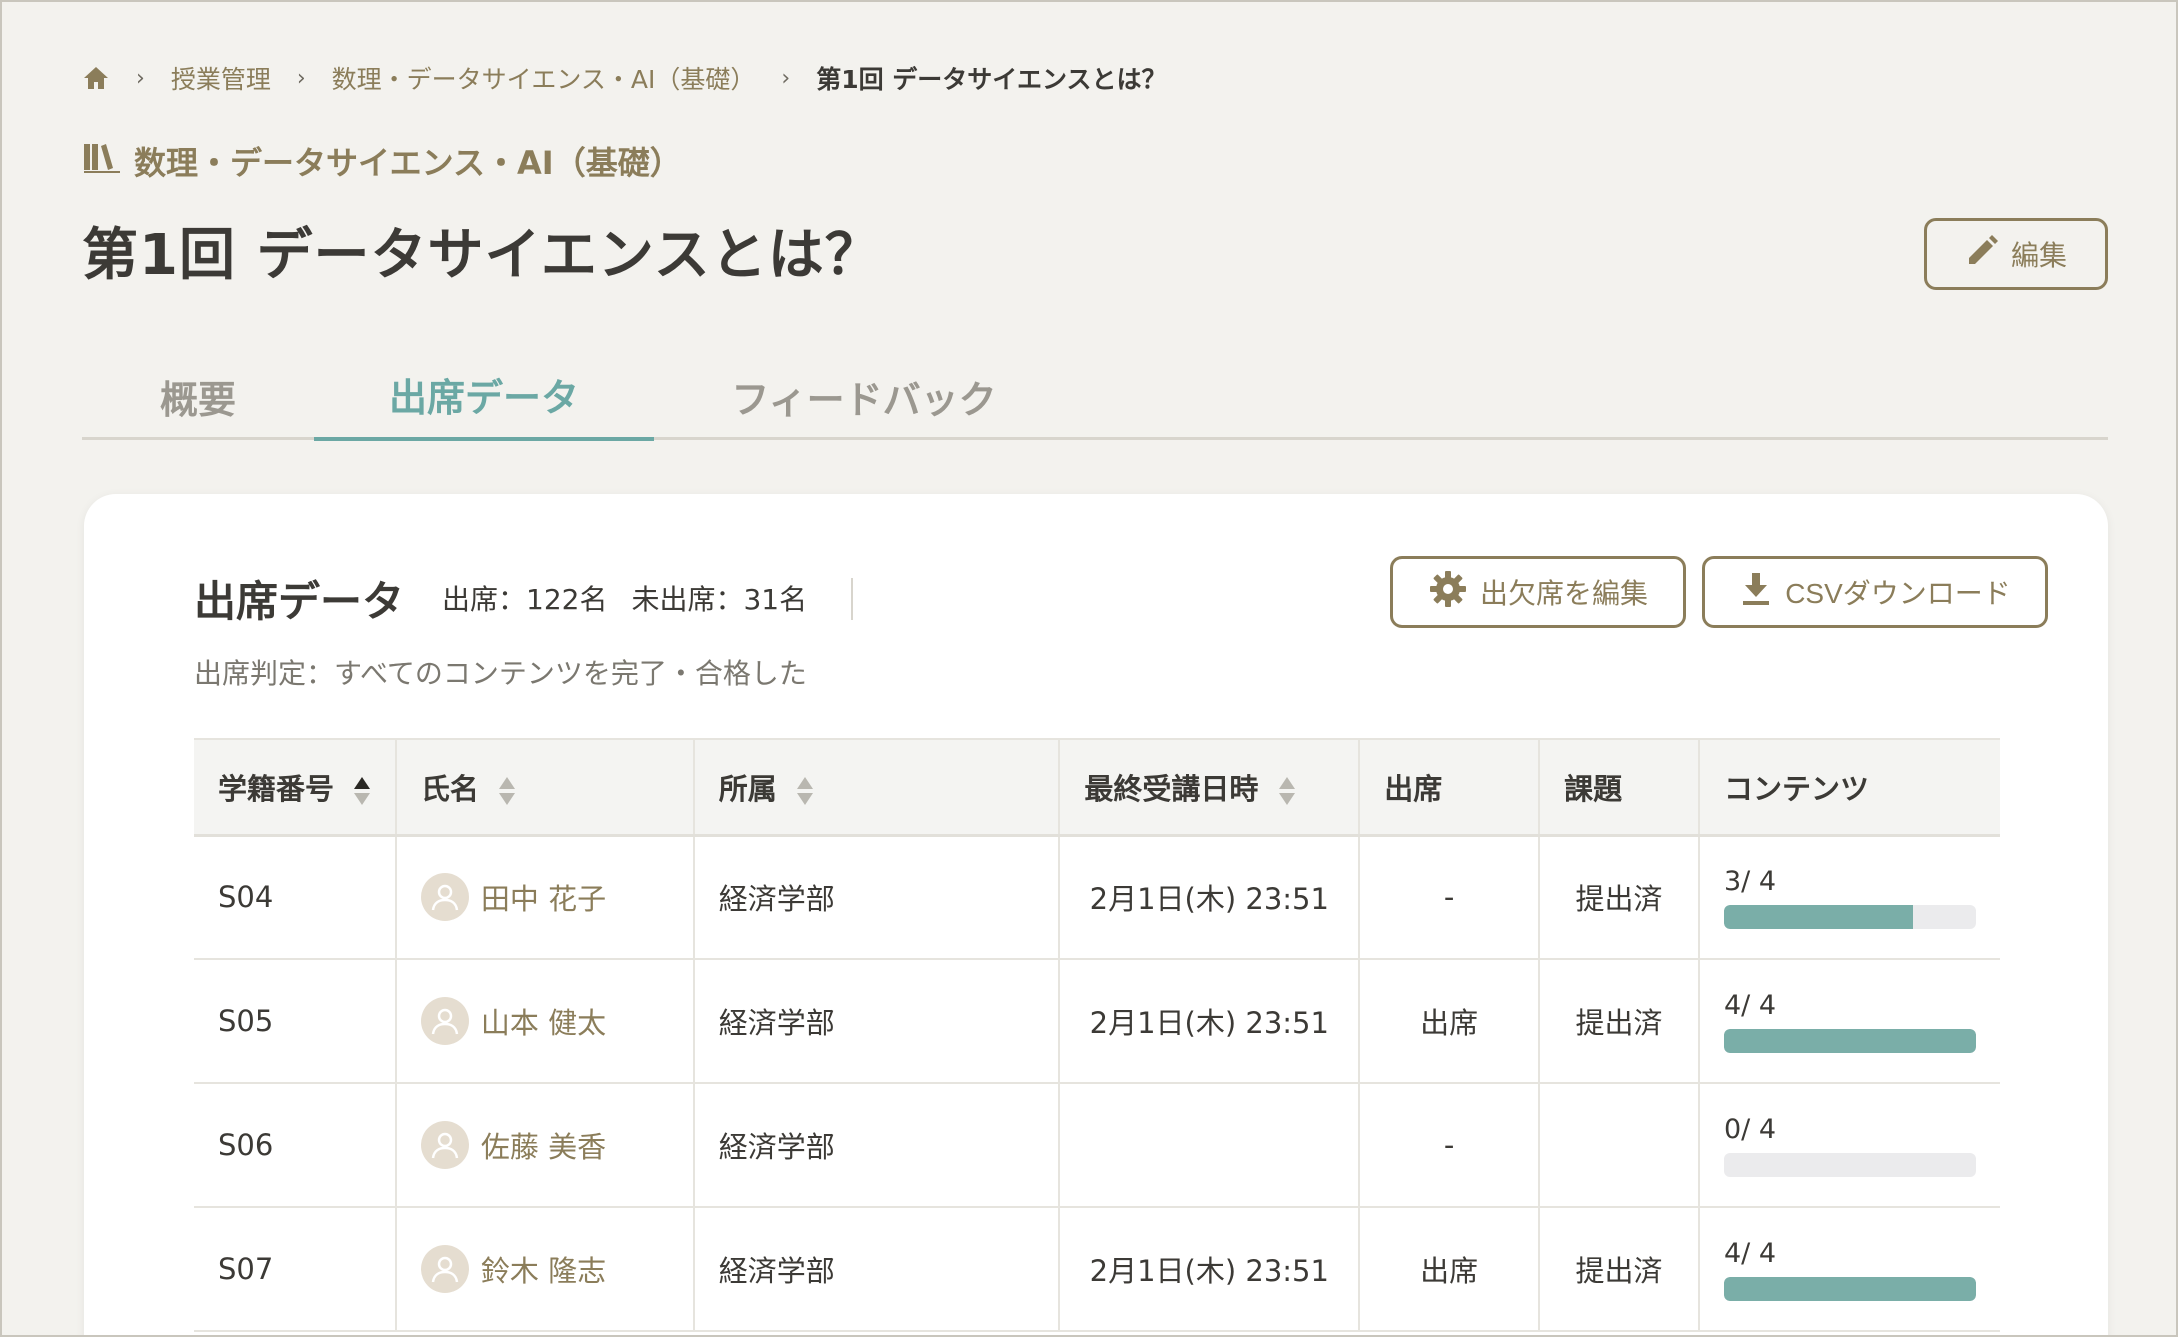 The image size is (2178, 1337). I want to click on table-header-row: 学籍番号 氏名 所属 最終受講日時 出席 課題 コンテンツ, so click(1097, 787).